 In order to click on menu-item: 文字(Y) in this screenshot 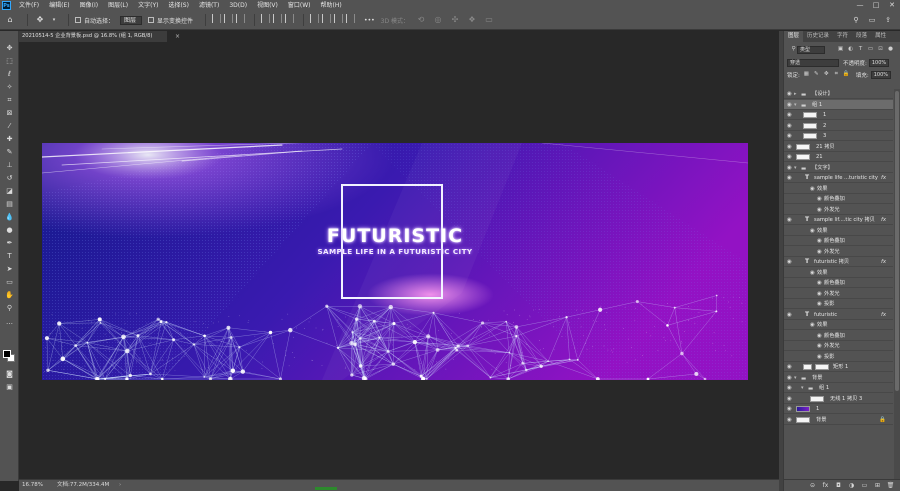, I will do `click(148, 5)`.